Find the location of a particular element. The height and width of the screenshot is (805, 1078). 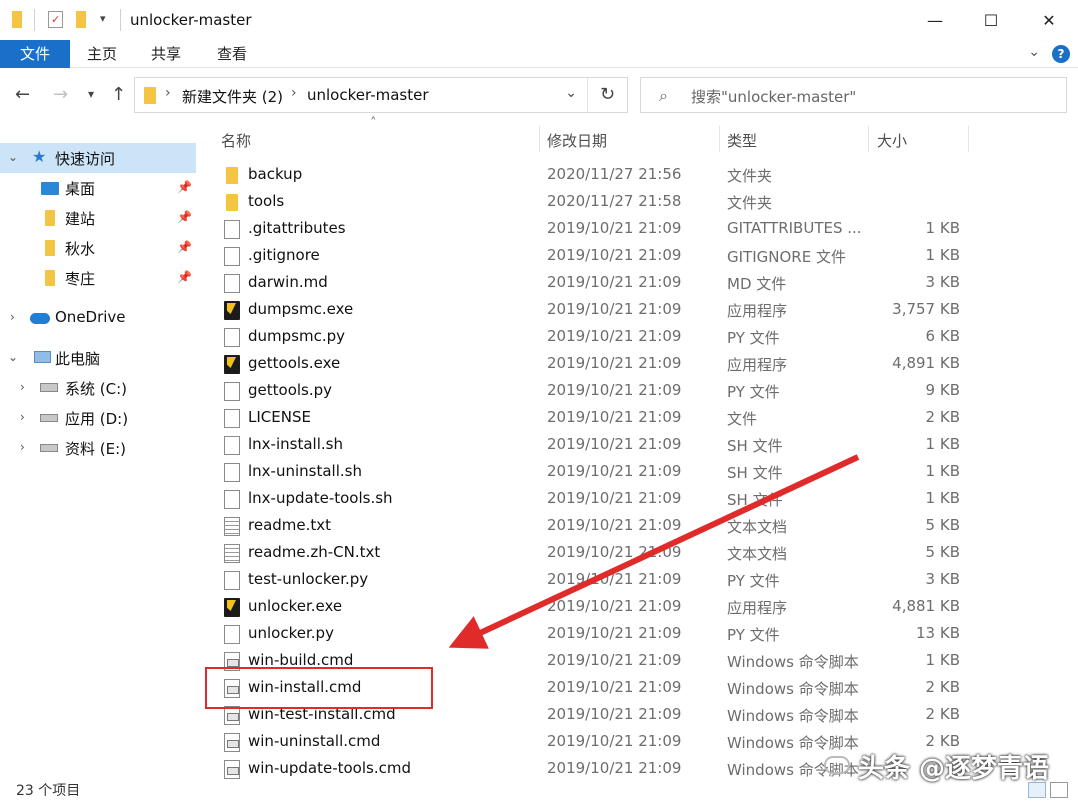

properties-icon: ✓ is located at coordinates (55, 19).